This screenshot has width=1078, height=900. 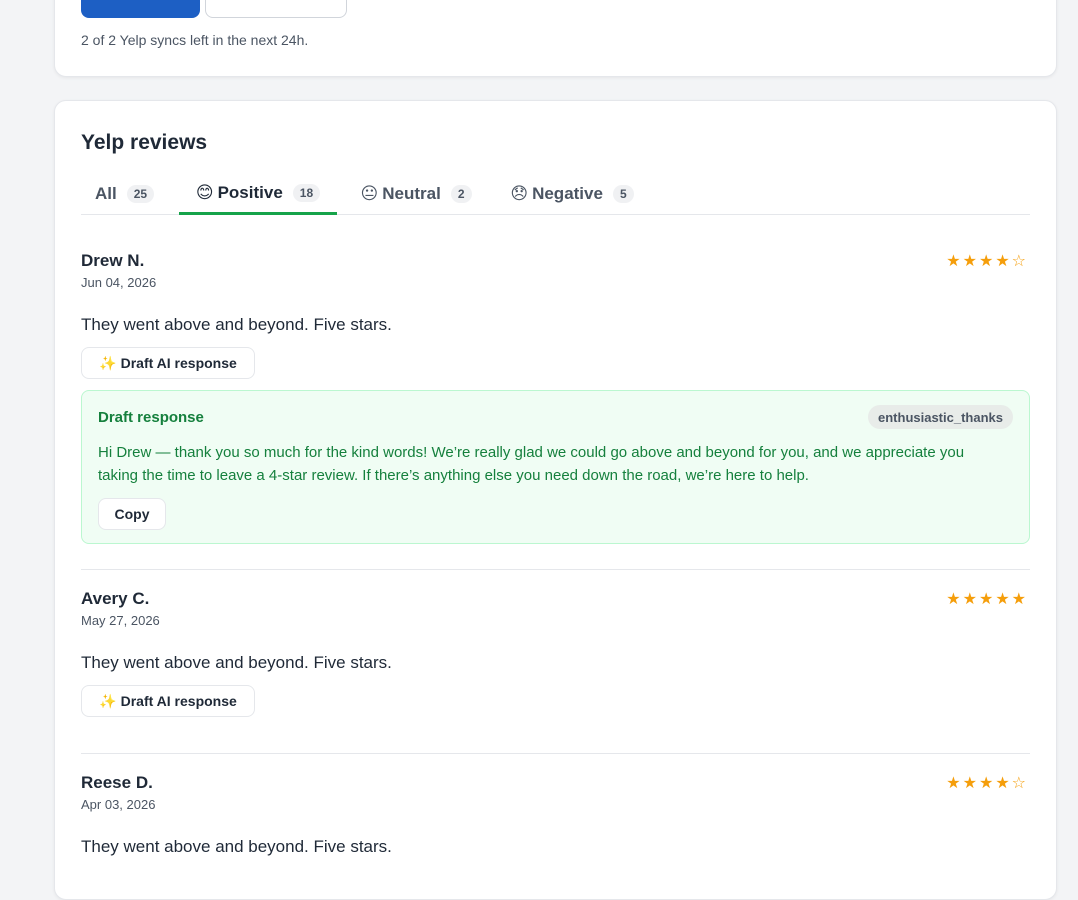 I want to click on tab-label: Positive, so click(x=250, y=192).